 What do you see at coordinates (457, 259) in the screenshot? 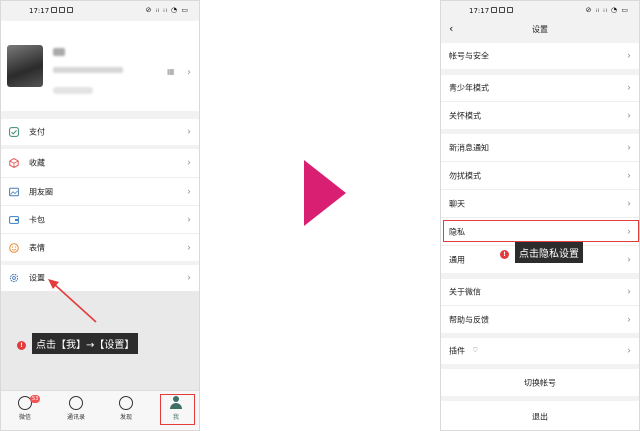
I see `settings-item-label: 通用` at bounding box center [457, 259].